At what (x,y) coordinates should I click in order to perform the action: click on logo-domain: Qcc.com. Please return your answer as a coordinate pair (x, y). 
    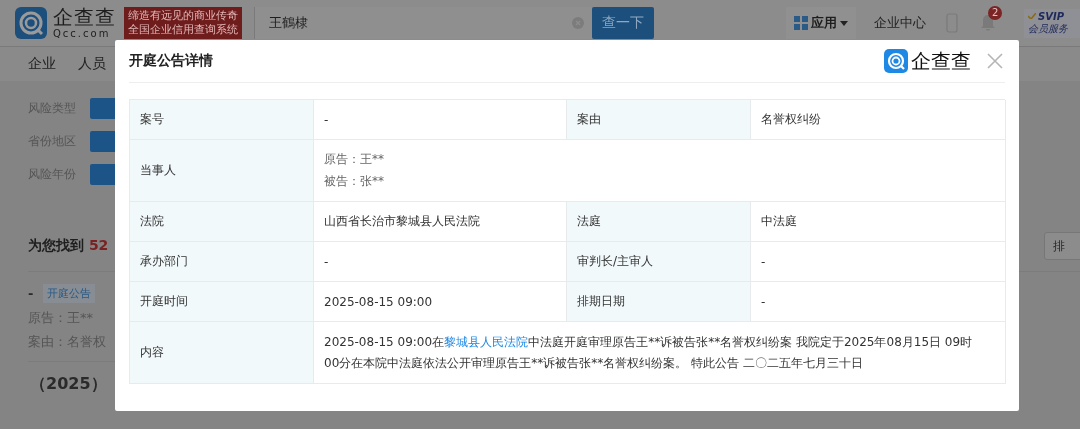
    Looking at the image, I should click on (82, 34).